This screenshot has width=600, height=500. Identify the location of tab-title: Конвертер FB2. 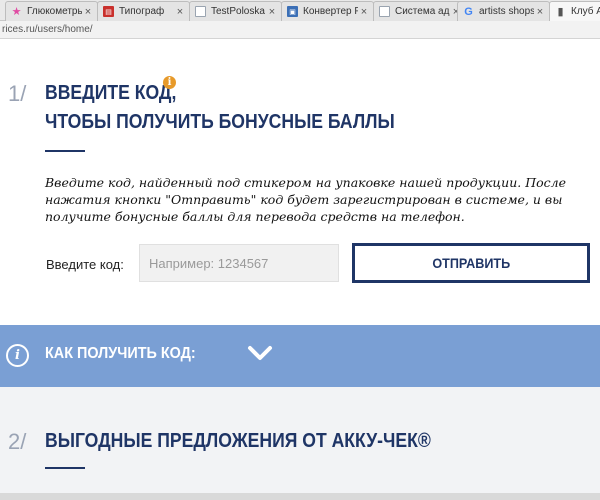
(330, 11).